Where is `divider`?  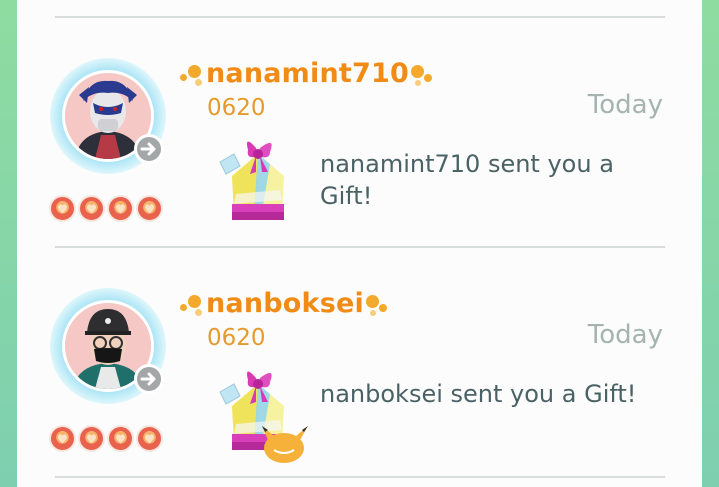 divider is located at coordinates (360, 477).